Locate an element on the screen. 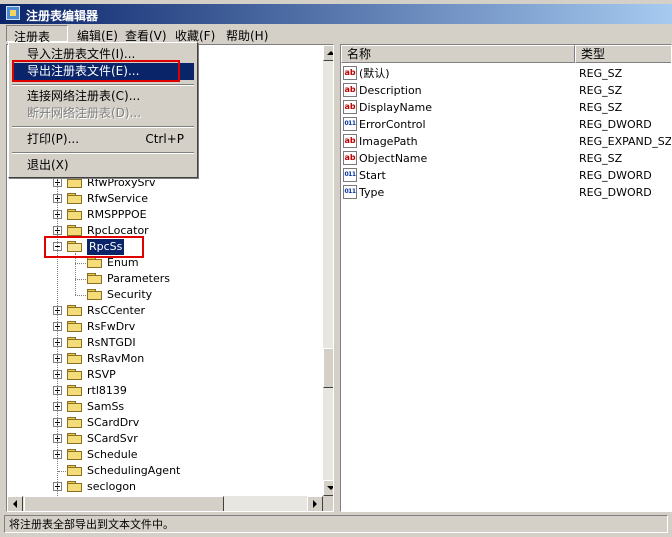 The height and width of the screenshot is (537, 672). tree-subkey-item: Enum is located at coordinates (164, 263).